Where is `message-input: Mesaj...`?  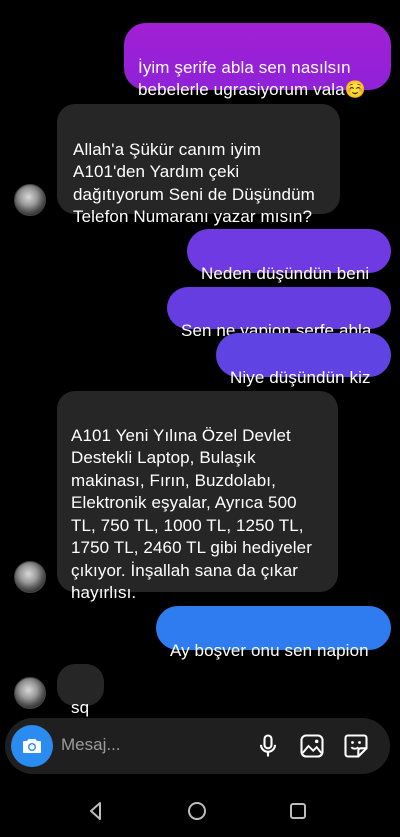 message-input: Mesaj... is located at coordinates (91, 745).